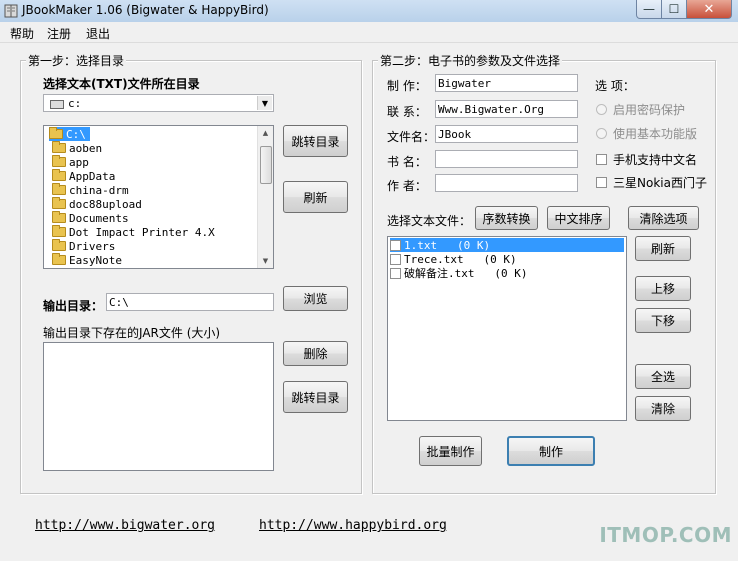 The image size is (738, 561). Describe the element at coordinates (125, 525) in the screenshot. I see `bigwater-link: http://www.bigwater.org` at that location.